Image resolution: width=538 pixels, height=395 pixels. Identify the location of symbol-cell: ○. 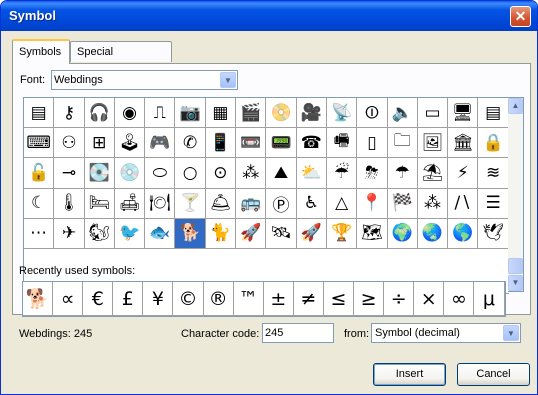
(190, 173).